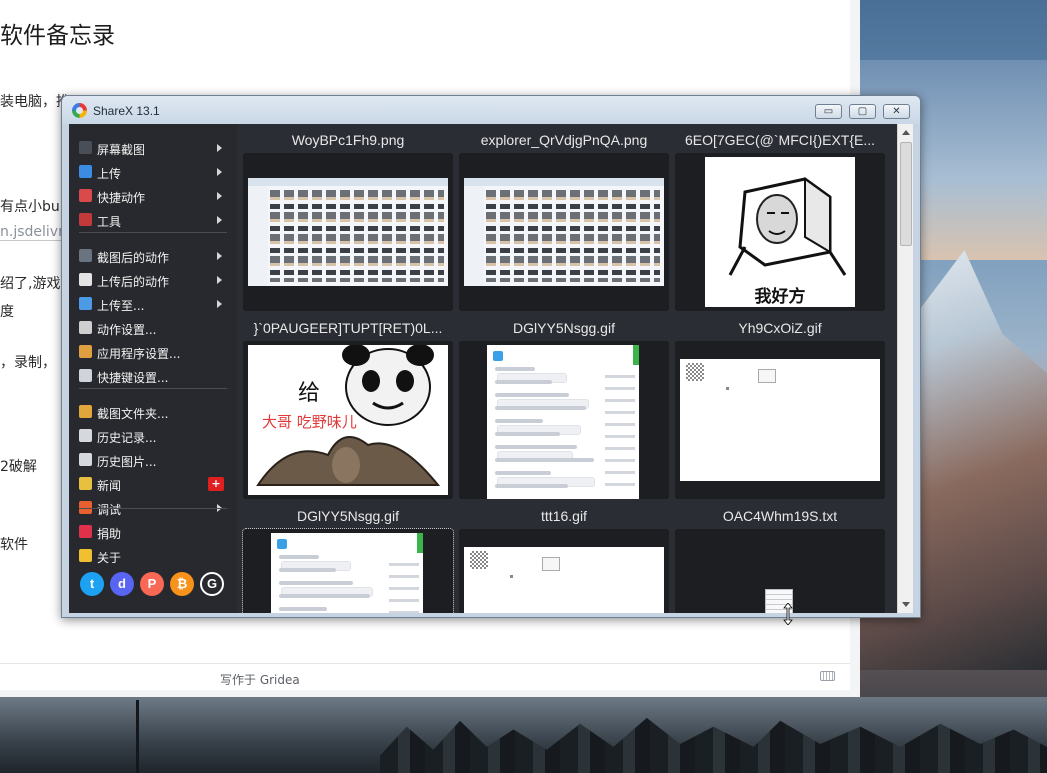 The width and height of the screenshot is (1047, 773). Describe the element at coordinates (906, 194) in the screenshot. I see `scrollbar-thumb` at that location.